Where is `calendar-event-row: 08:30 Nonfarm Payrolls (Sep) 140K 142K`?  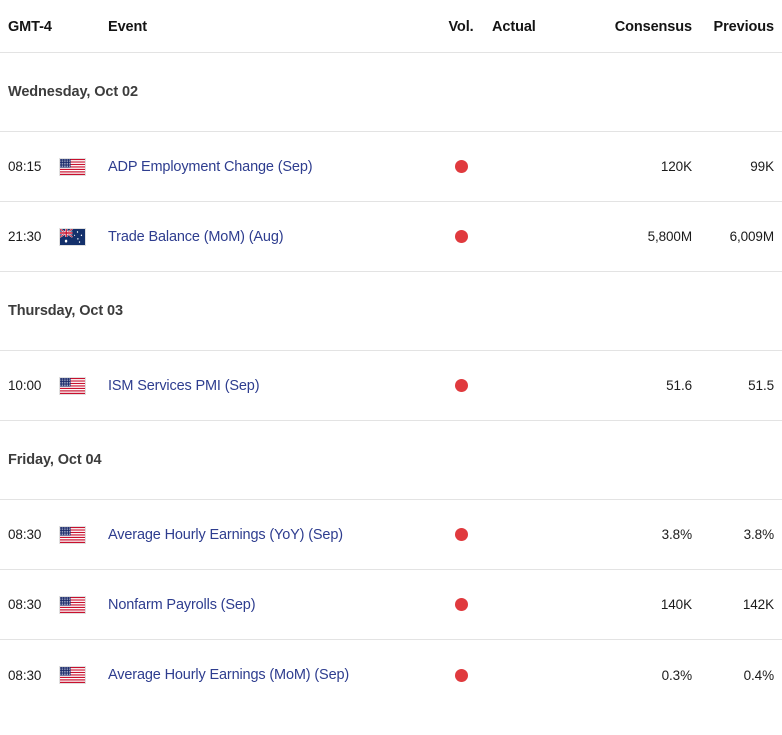 calendar-event-row: 08:30 Nonfarm Payrolls (Sep) 140K 142K is located at coordinates (391, 605).